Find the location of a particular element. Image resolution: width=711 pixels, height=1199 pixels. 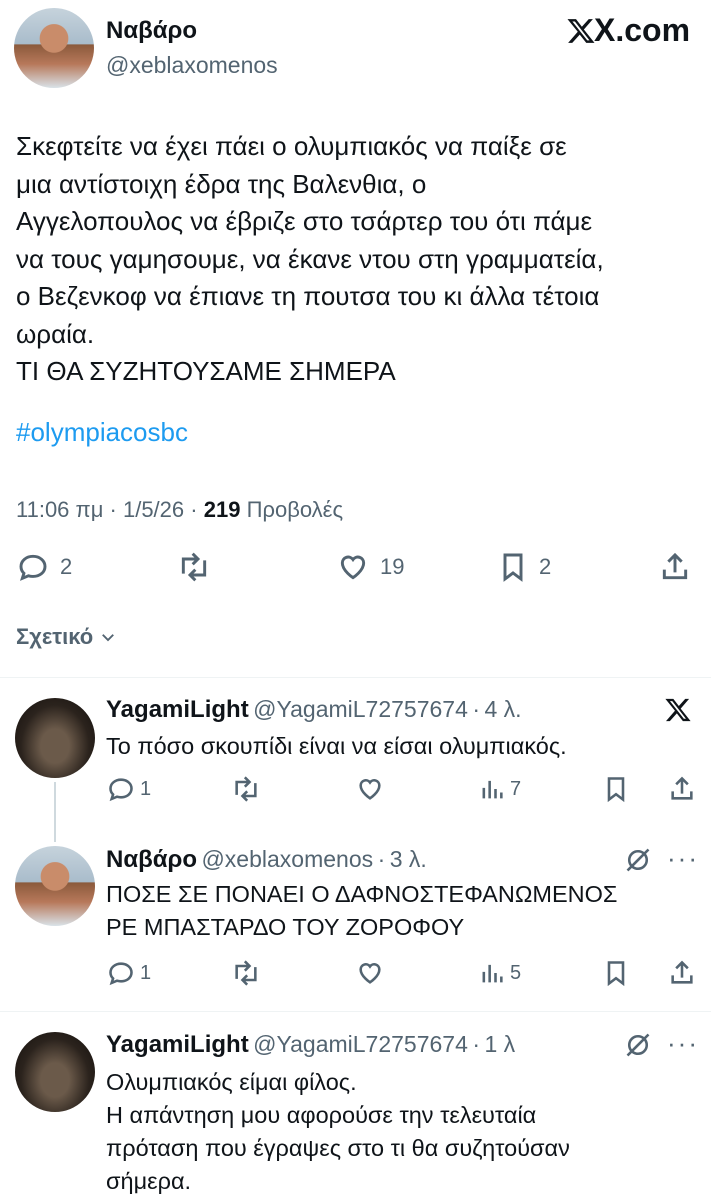

reply-action: 2 is located at coordinates (44, 567).